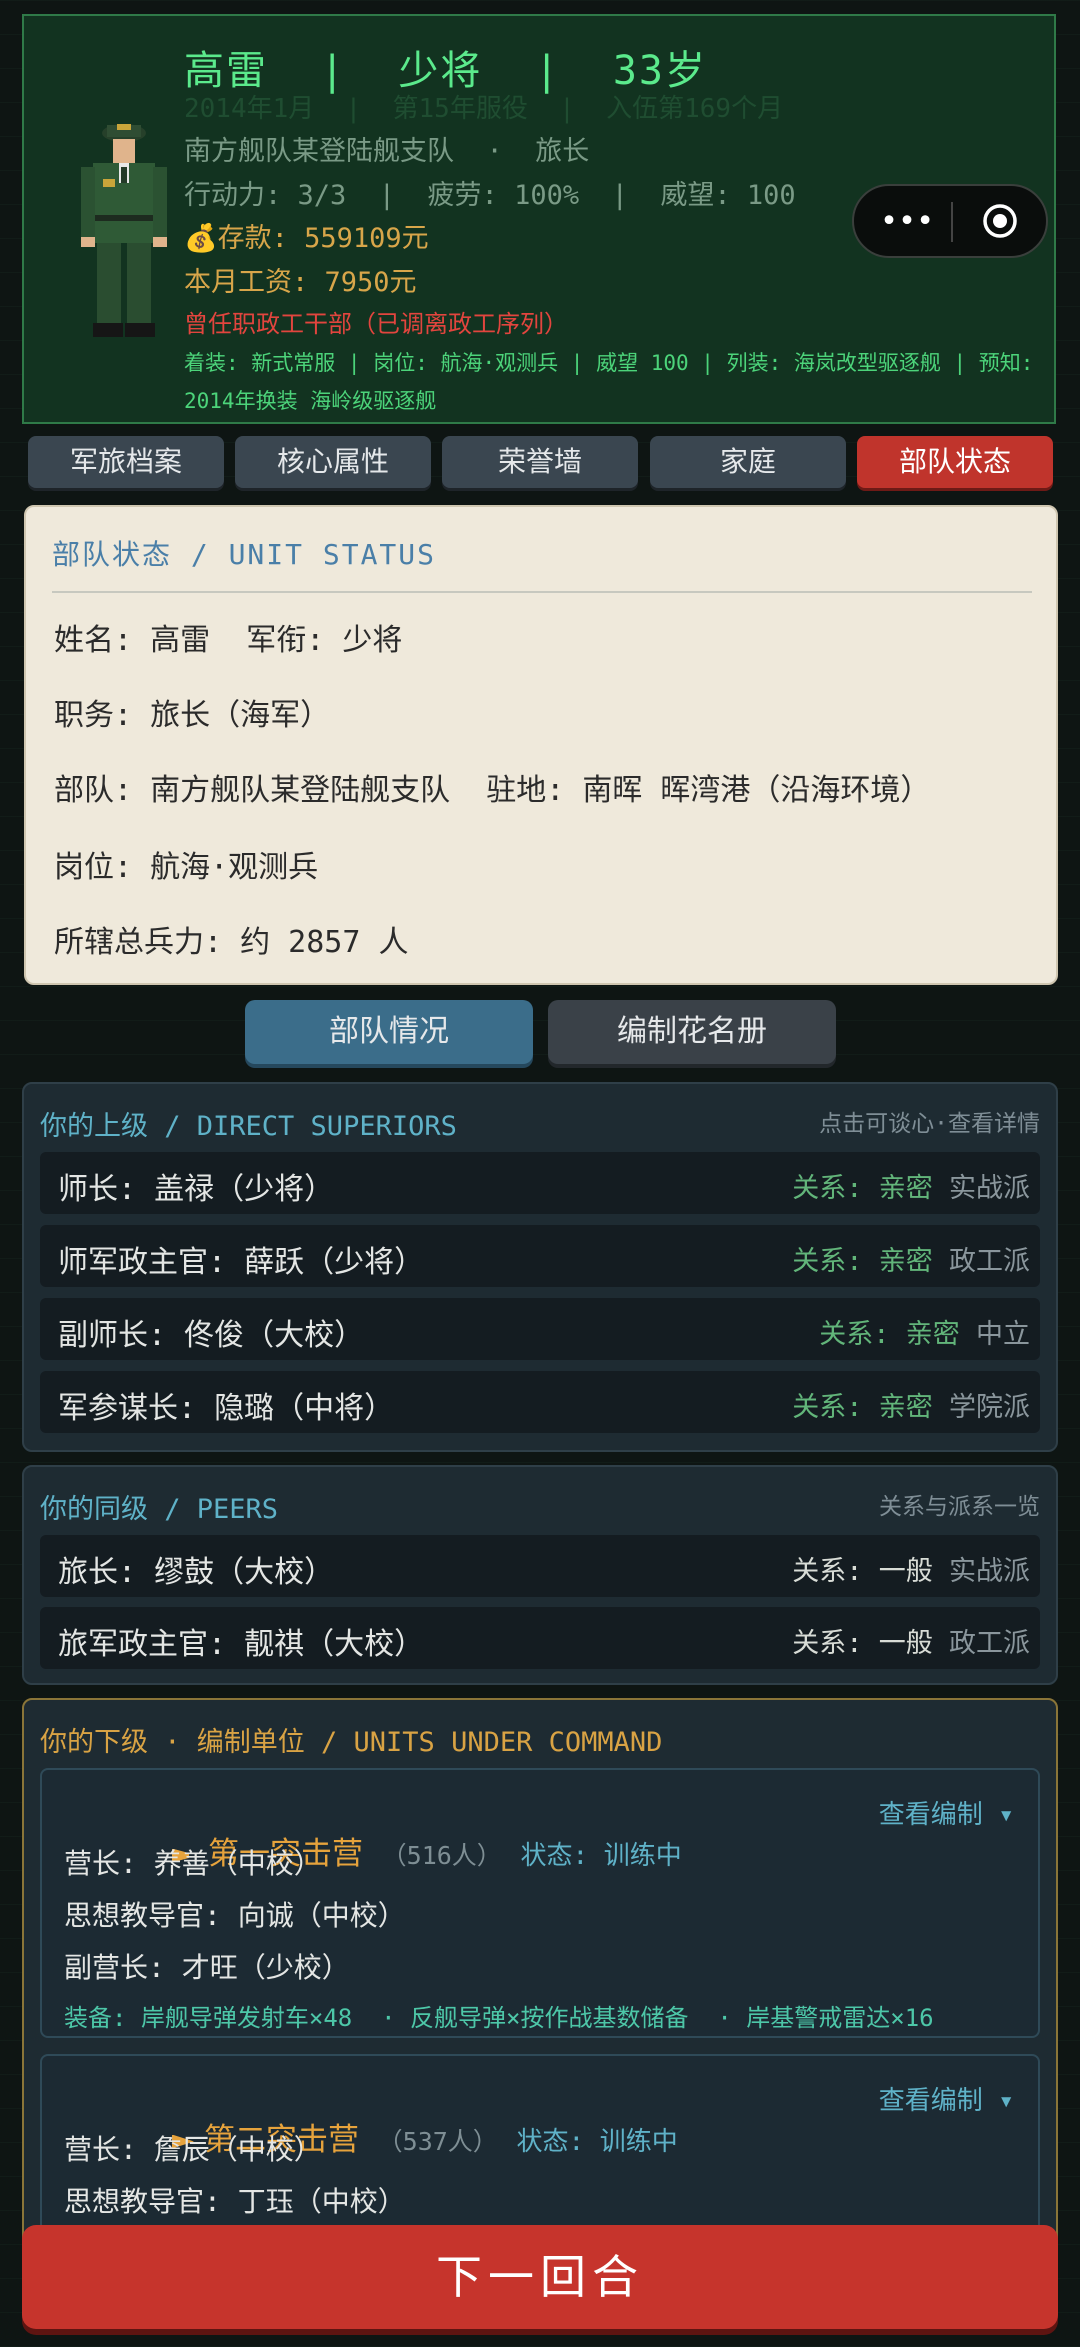 The image size is (1080, 2347). I want to click on tab-core-attributes: 核心属性, so click(333, 462).